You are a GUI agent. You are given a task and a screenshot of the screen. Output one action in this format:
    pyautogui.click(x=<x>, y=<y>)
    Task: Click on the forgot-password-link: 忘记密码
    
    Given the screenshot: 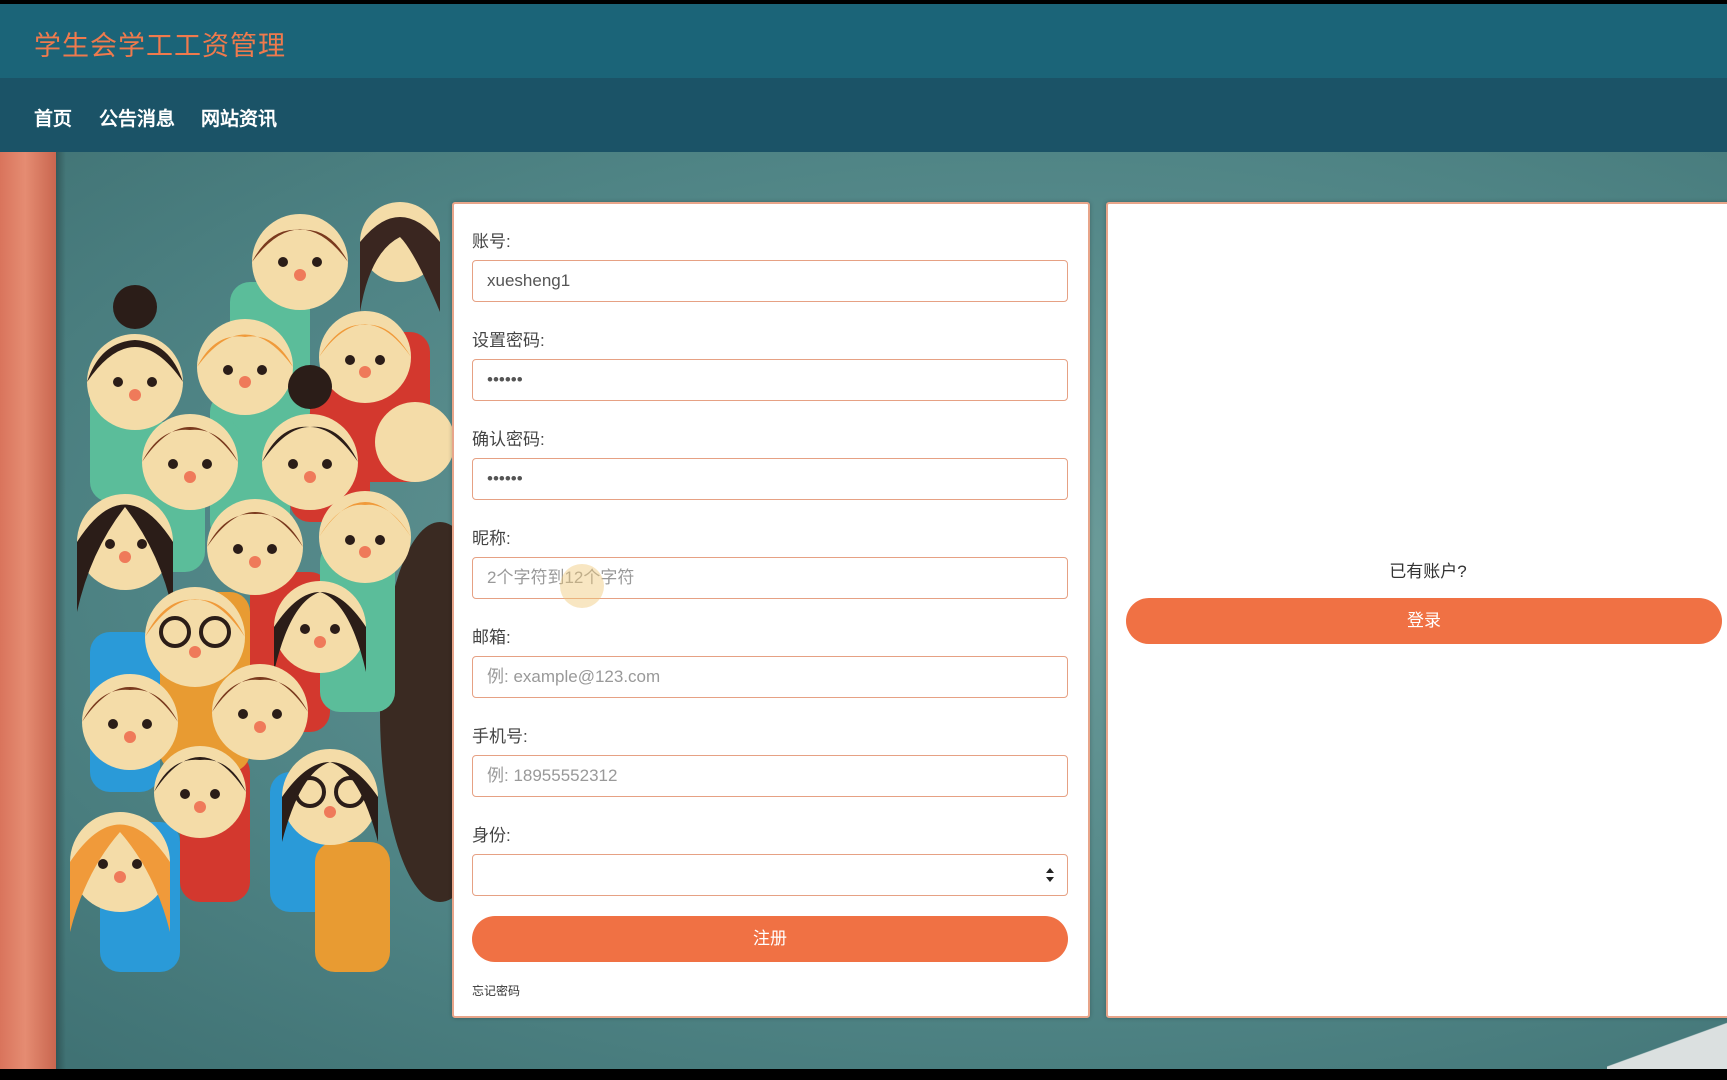 What is the action you would take?
    pyautogui.click(x=496, y=990)
    